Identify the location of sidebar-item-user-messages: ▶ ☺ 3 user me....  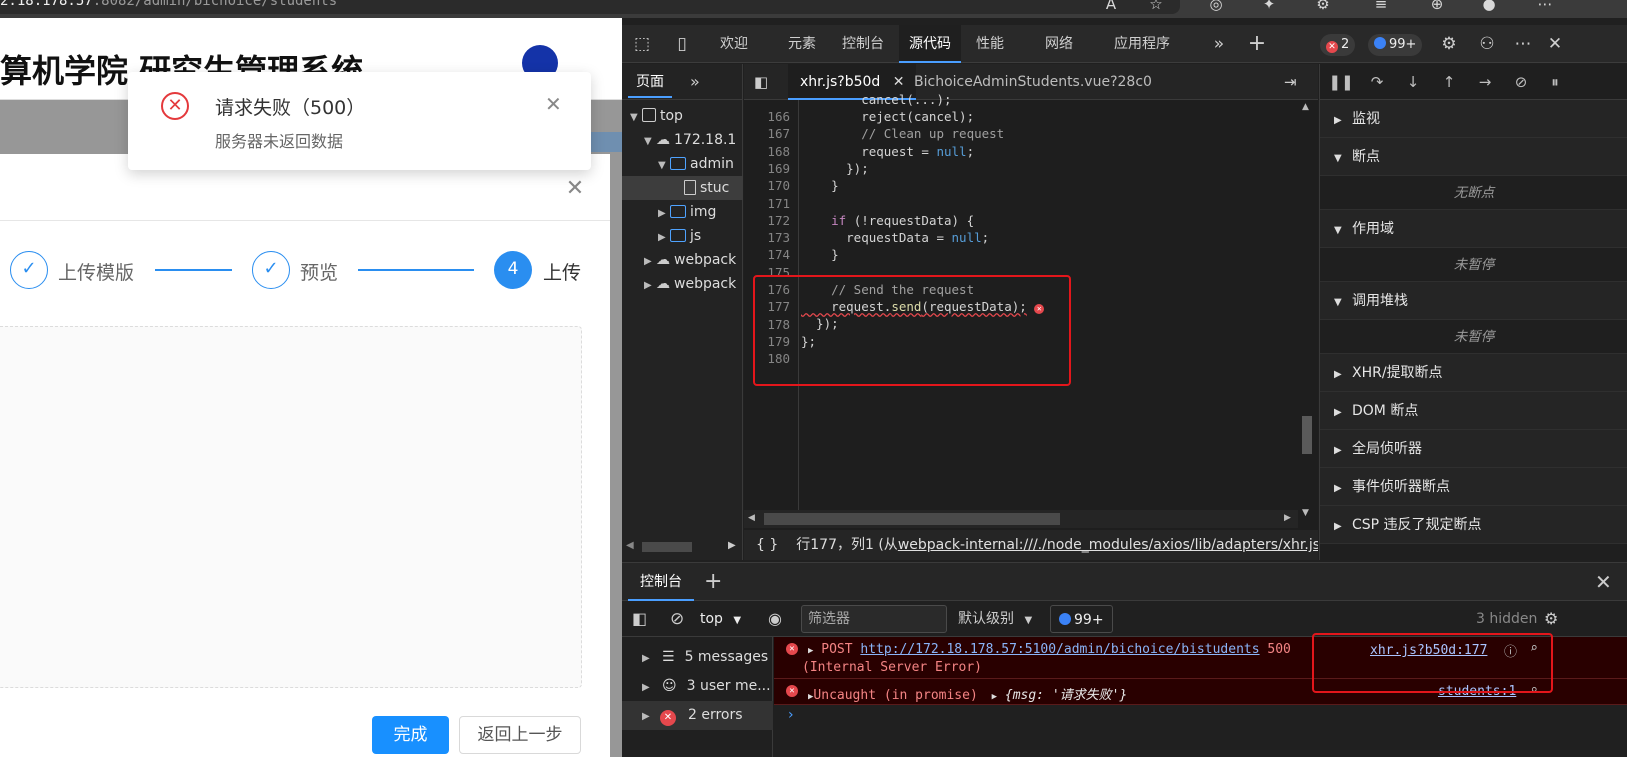
(697, 686).